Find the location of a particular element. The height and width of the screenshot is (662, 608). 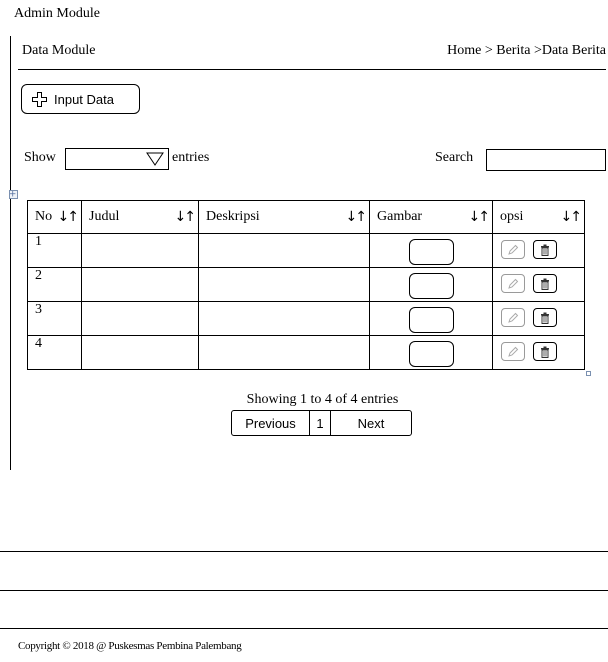

row-number: 4 is located at coordinates (38, 343).